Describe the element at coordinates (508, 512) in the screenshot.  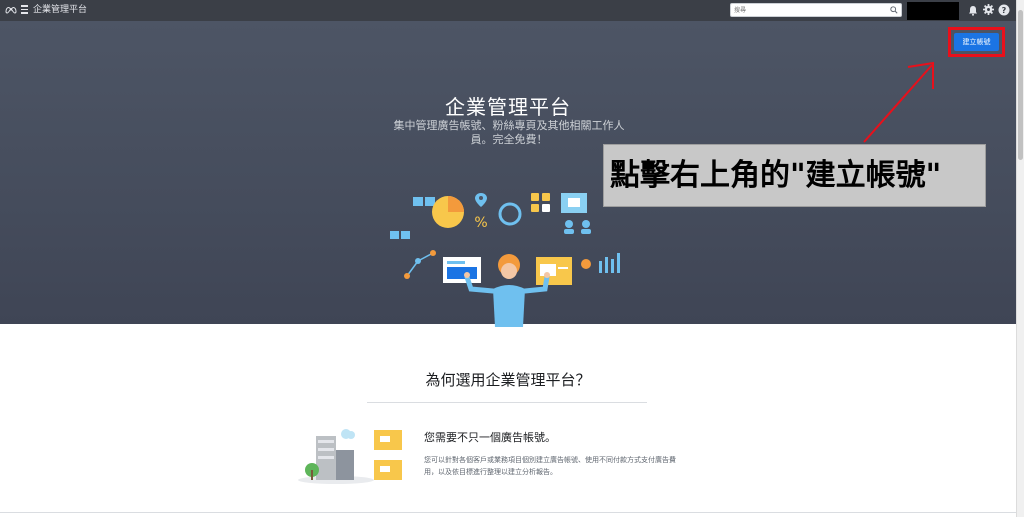
I see `bottom-divider` at that location.